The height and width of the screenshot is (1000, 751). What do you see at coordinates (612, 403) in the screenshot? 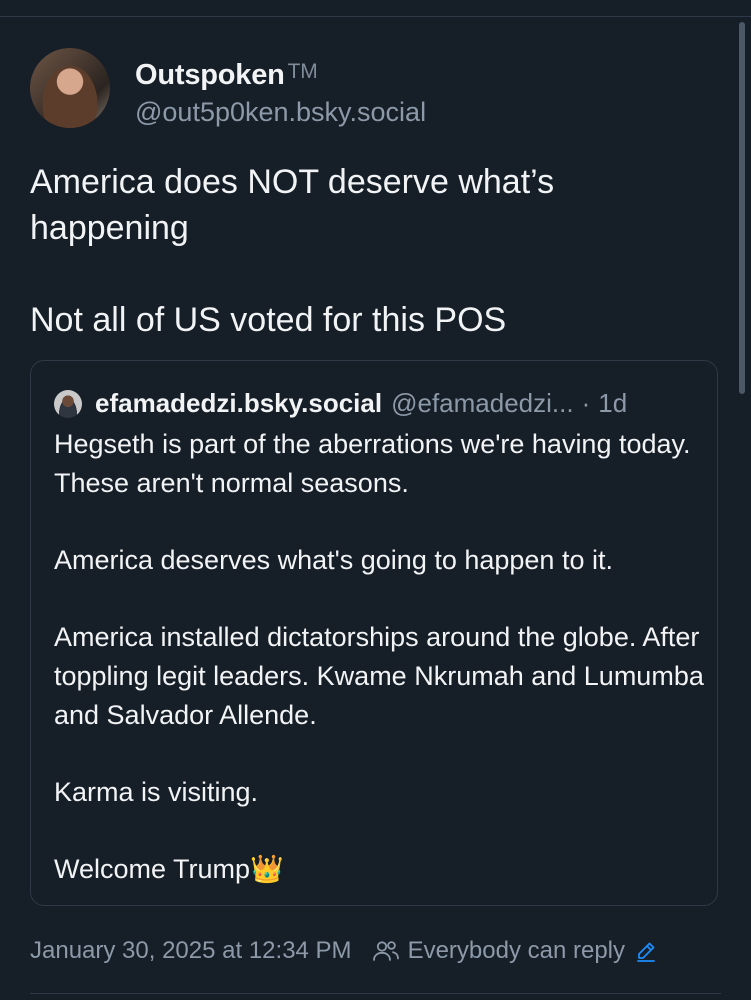
I see `quoted-timestamp: 1d` at bounding box center [612, 403].